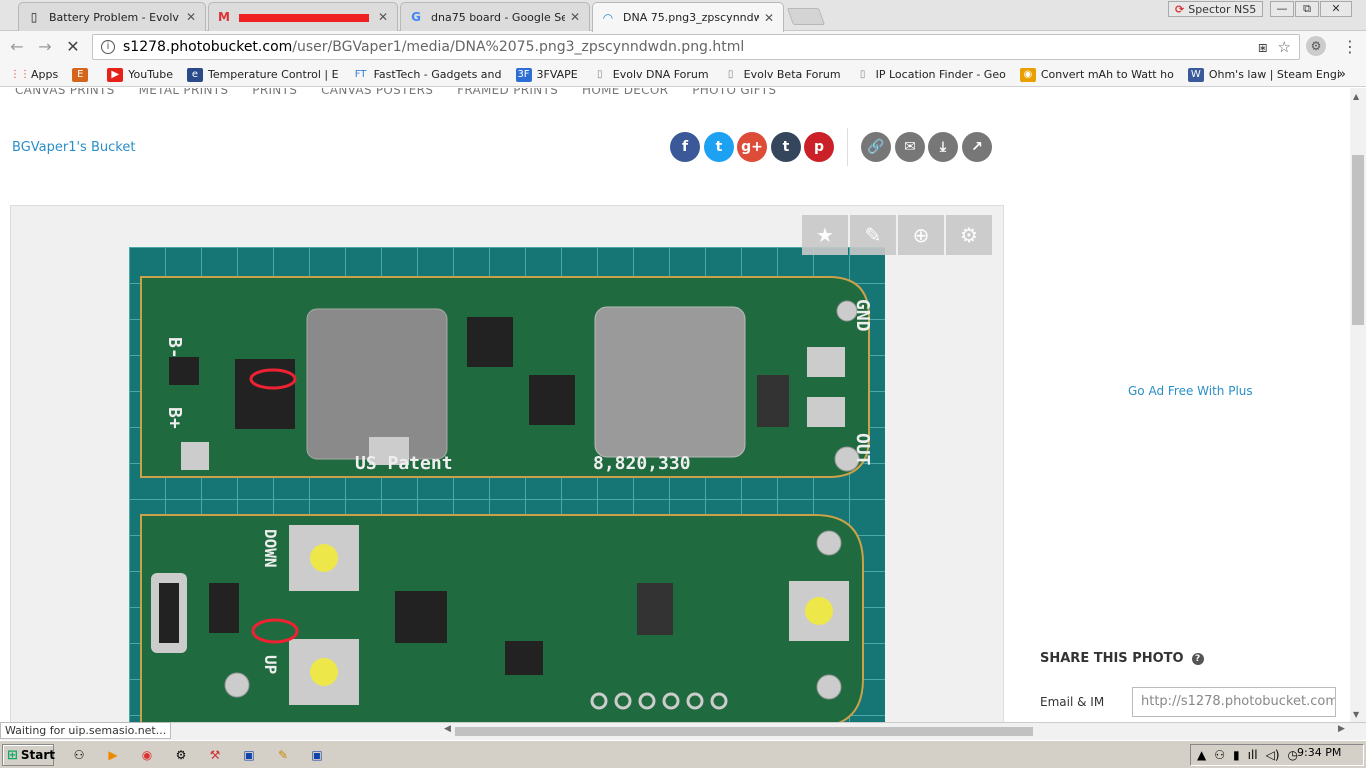  I want to click on restore-button: ⧉, so click(1307, 9).